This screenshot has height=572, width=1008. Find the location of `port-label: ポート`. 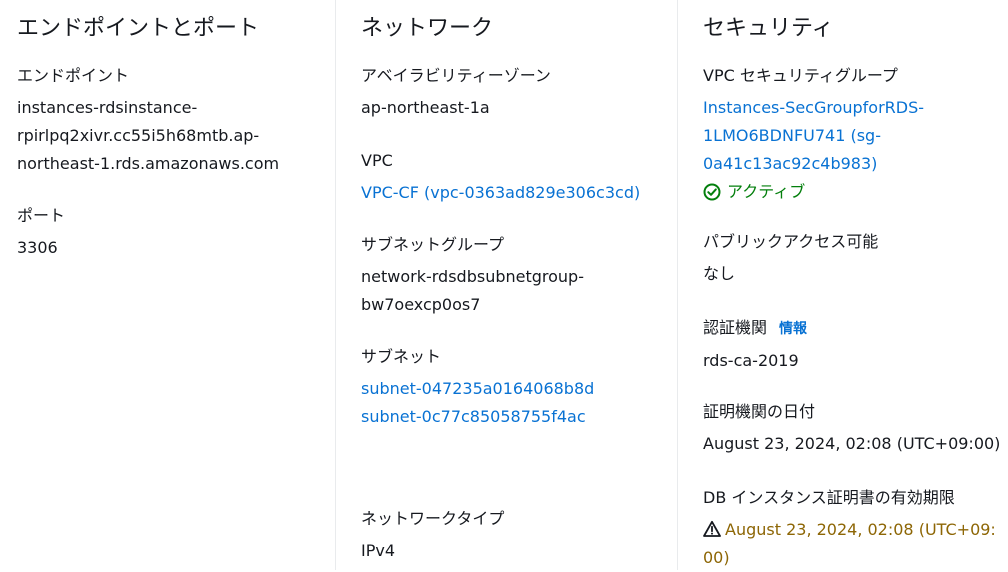

port-label: ポート is located at coordinates (41, 215).